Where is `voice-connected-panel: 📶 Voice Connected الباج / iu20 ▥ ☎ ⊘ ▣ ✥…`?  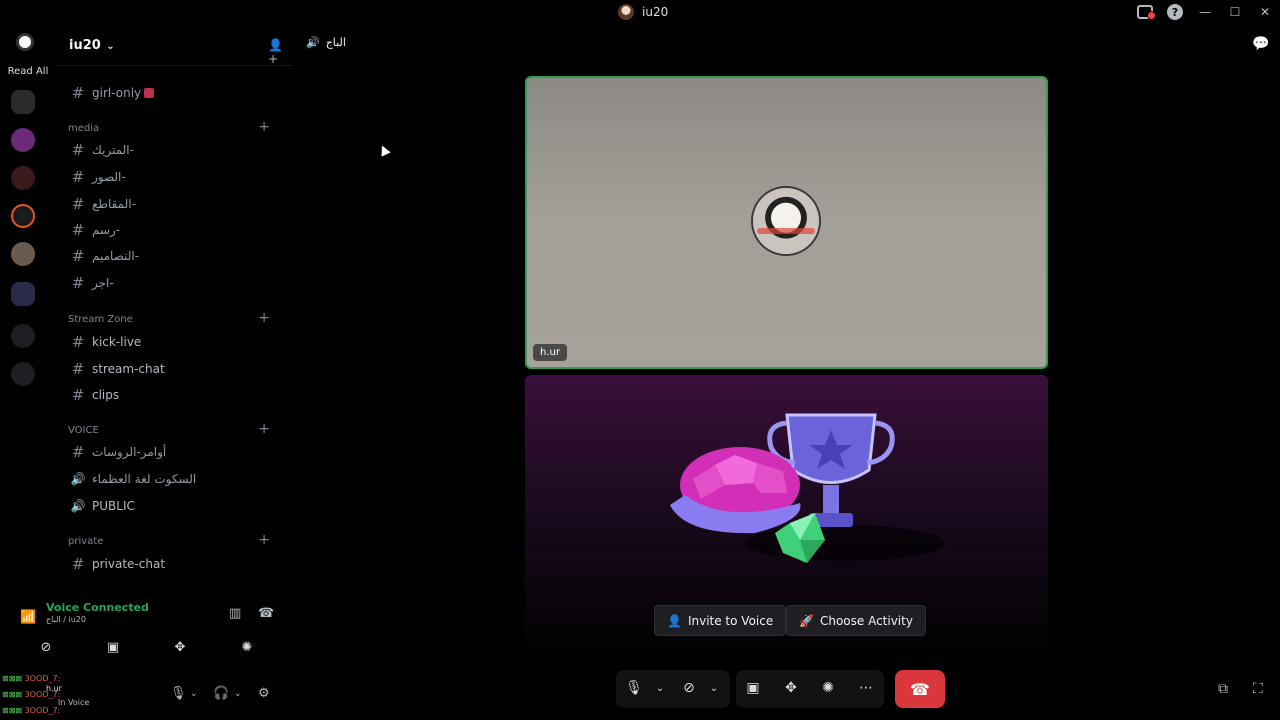
voice-connected-panel: 📶 Voice Connected الباج / iu20 ▥ ☎ ⊘ ▣ ✥… is located at coordinates (146, 632).